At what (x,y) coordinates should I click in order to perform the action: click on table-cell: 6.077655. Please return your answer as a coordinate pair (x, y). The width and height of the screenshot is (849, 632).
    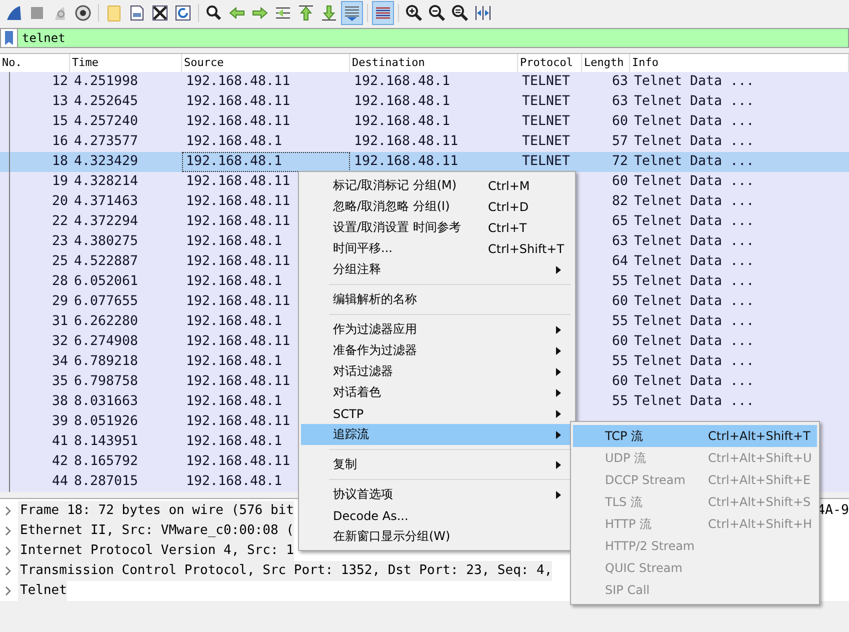
    Looking at the image, I should click on (106, 301).